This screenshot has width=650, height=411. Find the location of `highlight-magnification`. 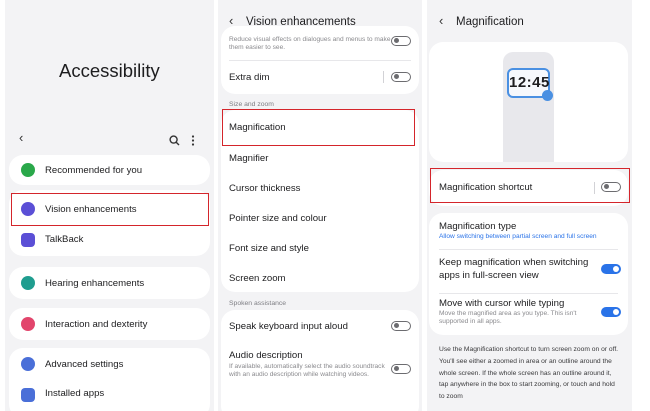

highlight-magnification is located at coordinates (318, 127).